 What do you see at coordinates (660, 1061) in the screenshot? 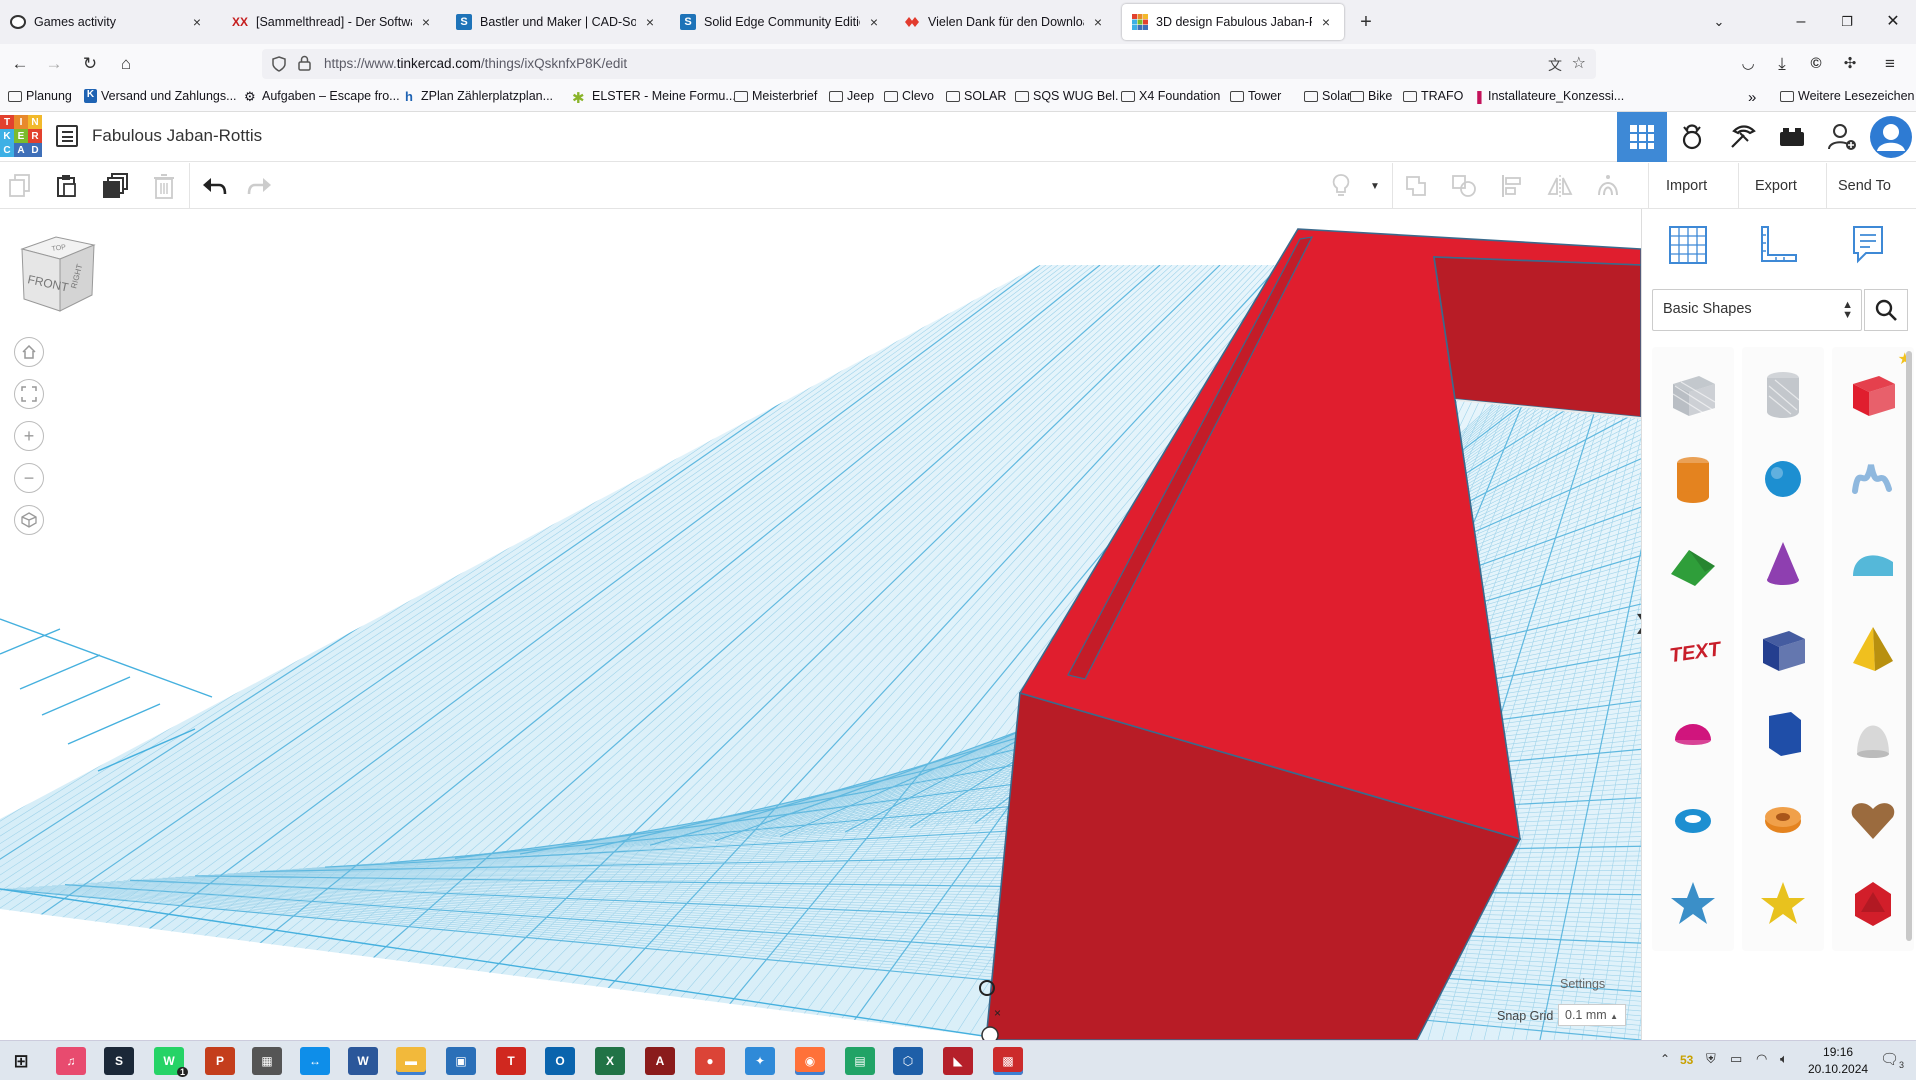
I see `pdf-icon: A` at bounding box center [660, 1061].